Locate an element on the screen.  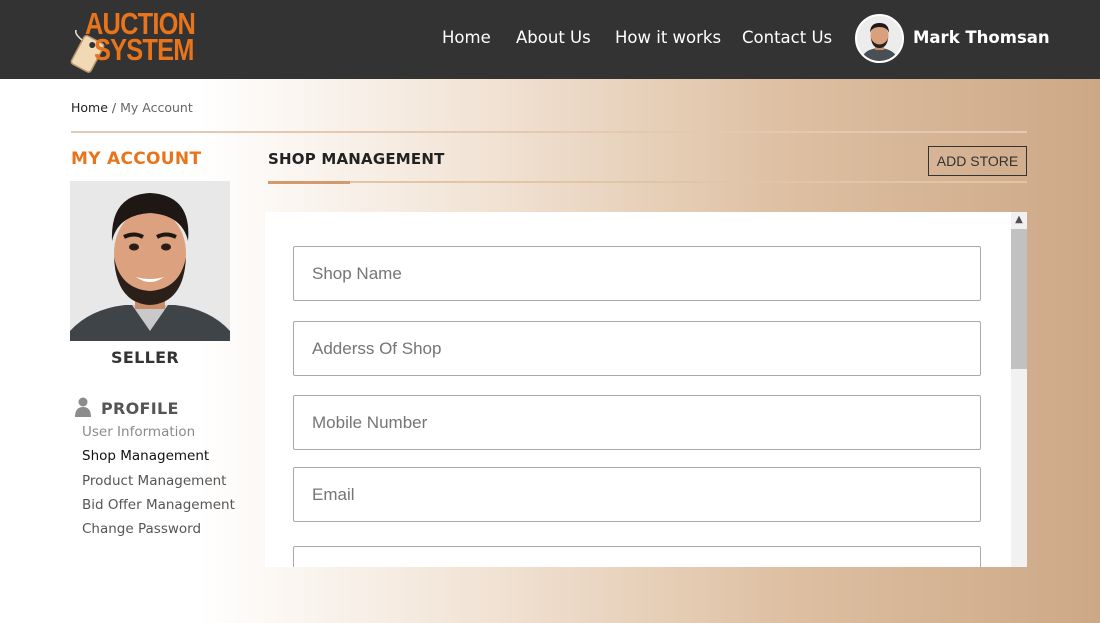
email-input is located at coordinates (637, 494).